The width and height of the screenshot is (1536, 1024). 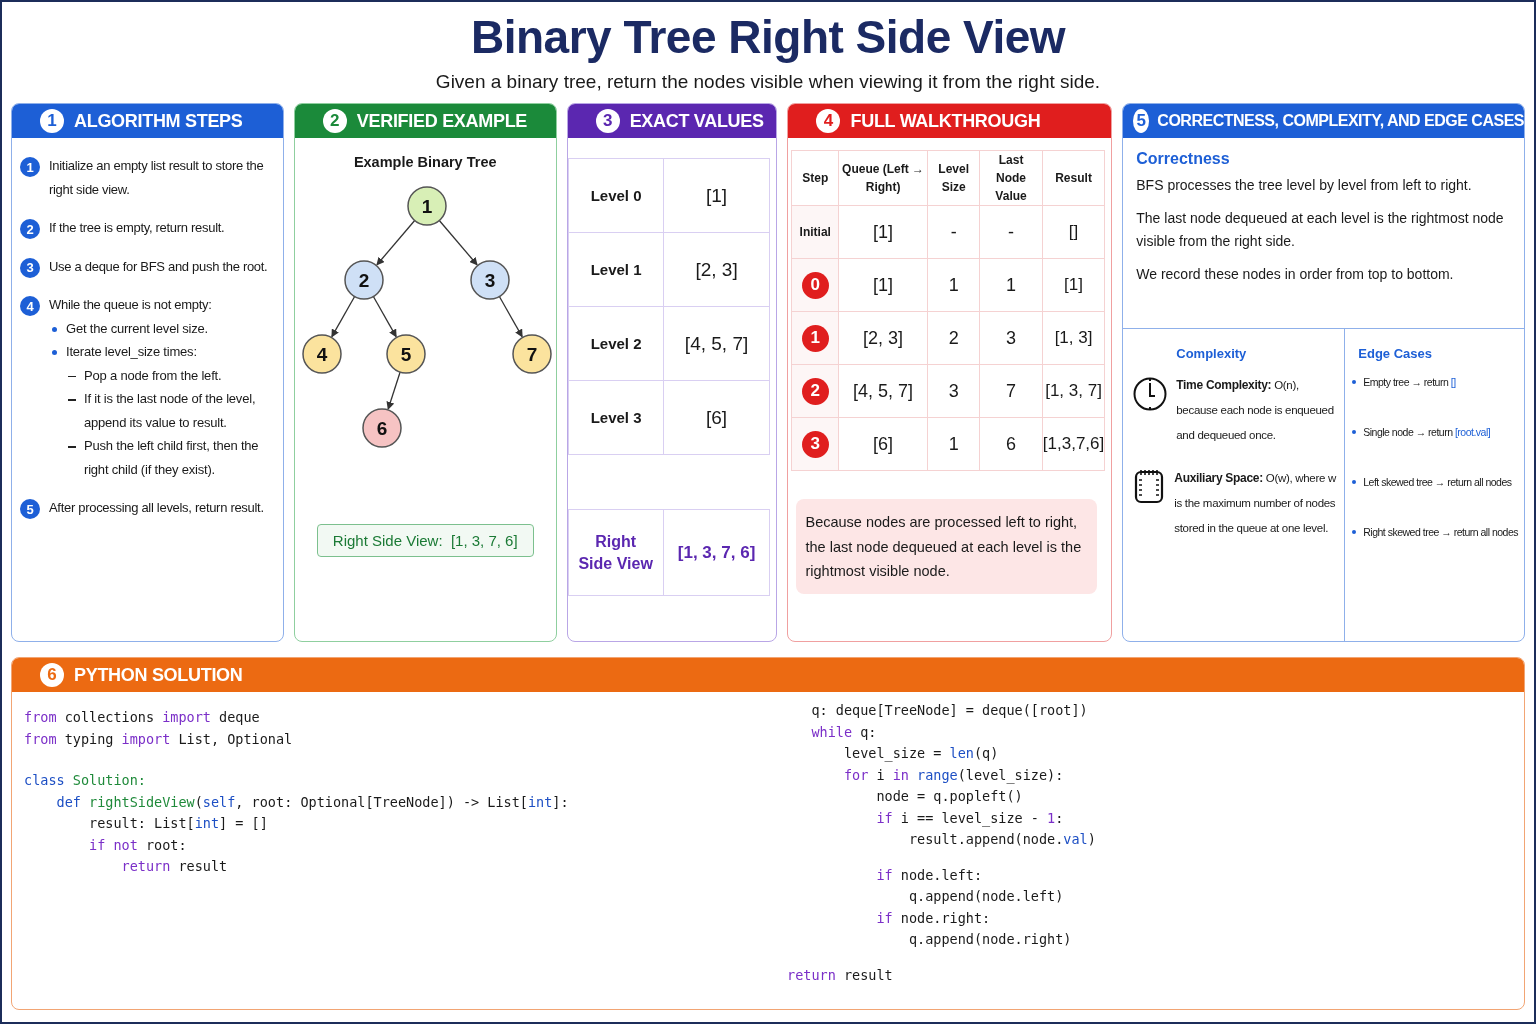 What do you see at coordinates (696, 121) in the screenshot?
I see `panel-title: EXACT VALUES` at bounding box center [696, 121].